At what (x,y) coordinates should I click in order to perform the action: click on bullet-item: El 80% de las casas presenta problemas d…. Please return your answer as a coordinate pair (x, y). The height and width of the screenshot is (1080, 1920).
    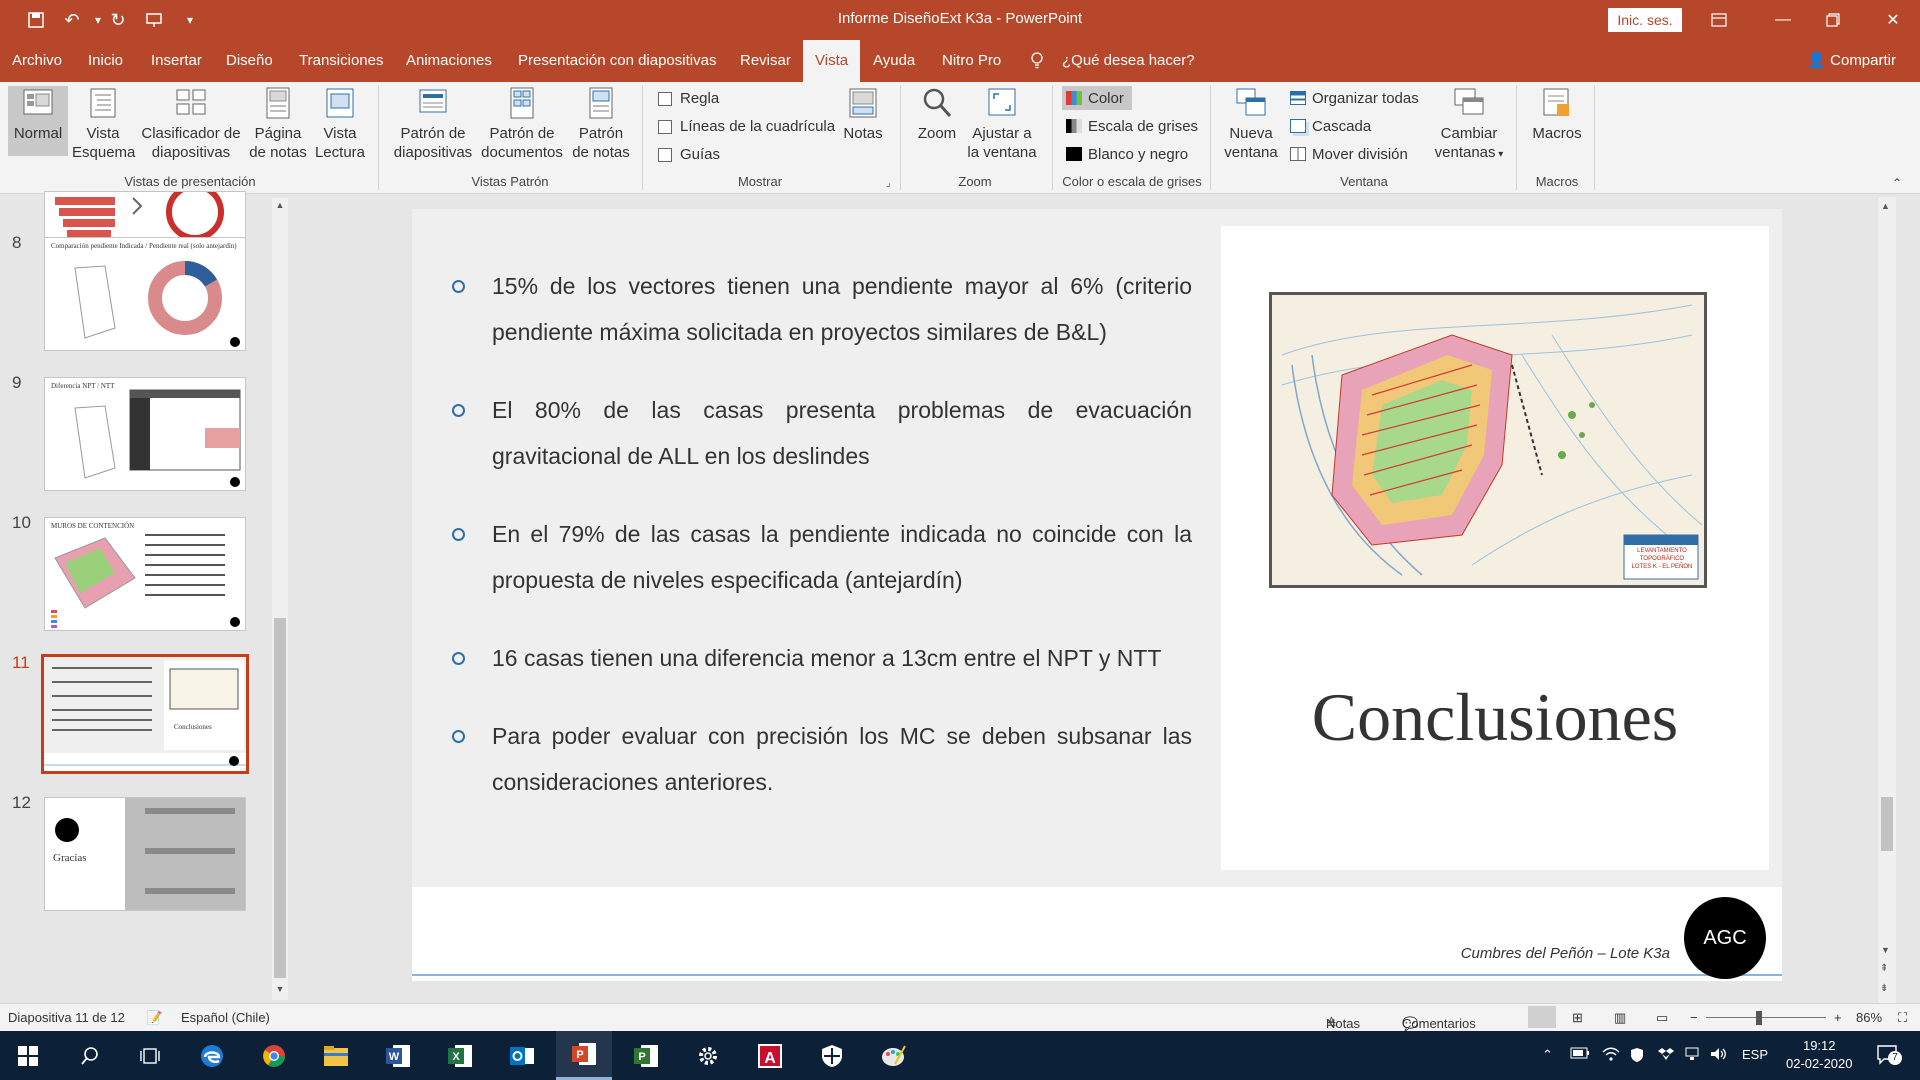
    Looking at the image, I should click on (822, 433).